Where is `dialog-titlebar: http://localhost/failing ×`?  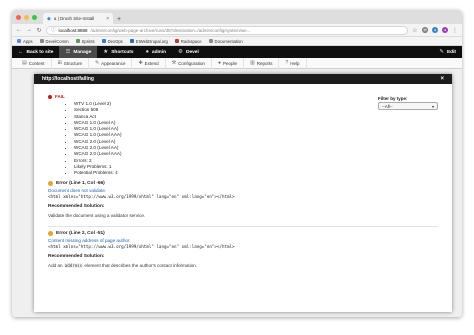
dialog-titlebar: http://localhost/failing × is located at coordinates (243, 79).